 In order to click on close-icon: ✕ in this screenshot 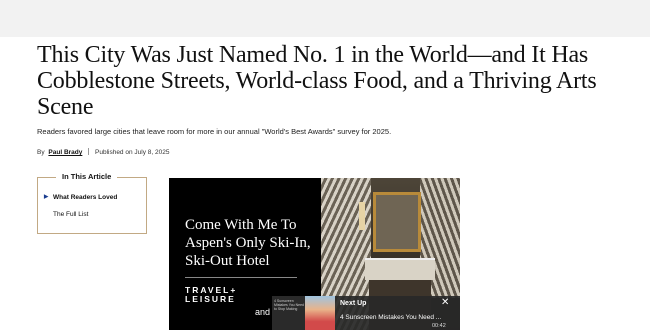, I will do `click(445, 303)`.